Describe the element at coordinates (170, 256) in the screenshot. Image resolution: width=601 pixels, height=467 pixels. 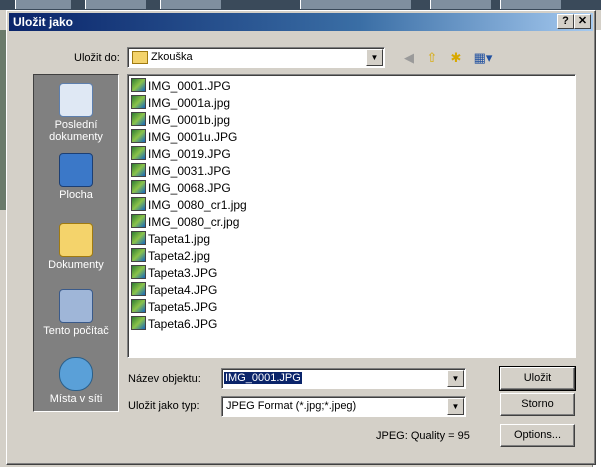
I see `list-item: Tapeta2.jpg` at that location.